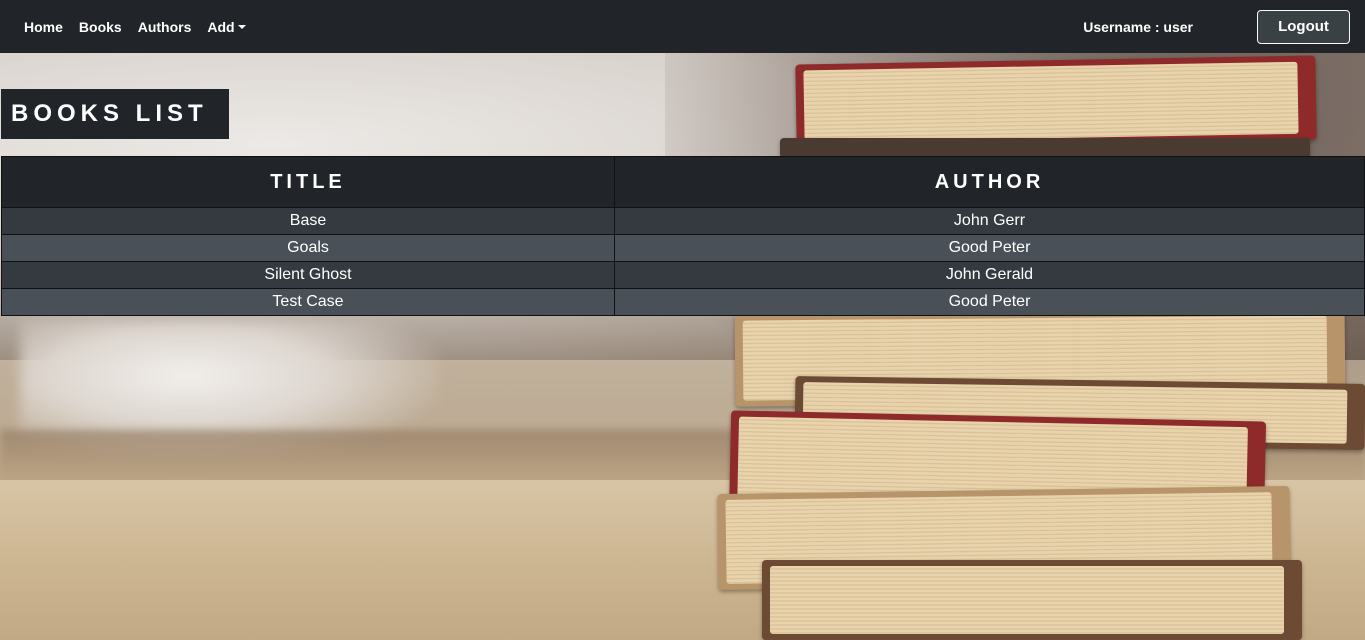 The image size is (1365, 640). Describe the element at coordinates (308, 248) in the screenshot. I see `cell-title: Goals` at that location.